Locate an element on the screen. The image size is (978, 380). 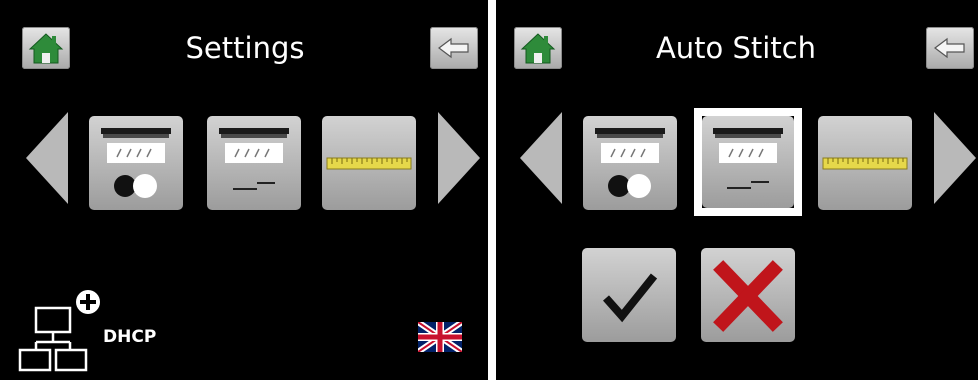
page-title: Settings is located at coordinates (245, 48).